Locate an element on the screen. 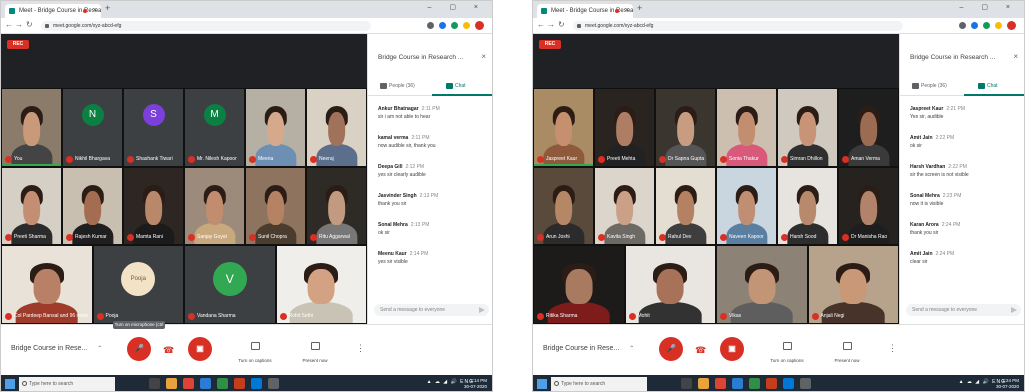 The image size is (1025, 392). participant-tile: Aman Verma is located at coordinates (868, 127).